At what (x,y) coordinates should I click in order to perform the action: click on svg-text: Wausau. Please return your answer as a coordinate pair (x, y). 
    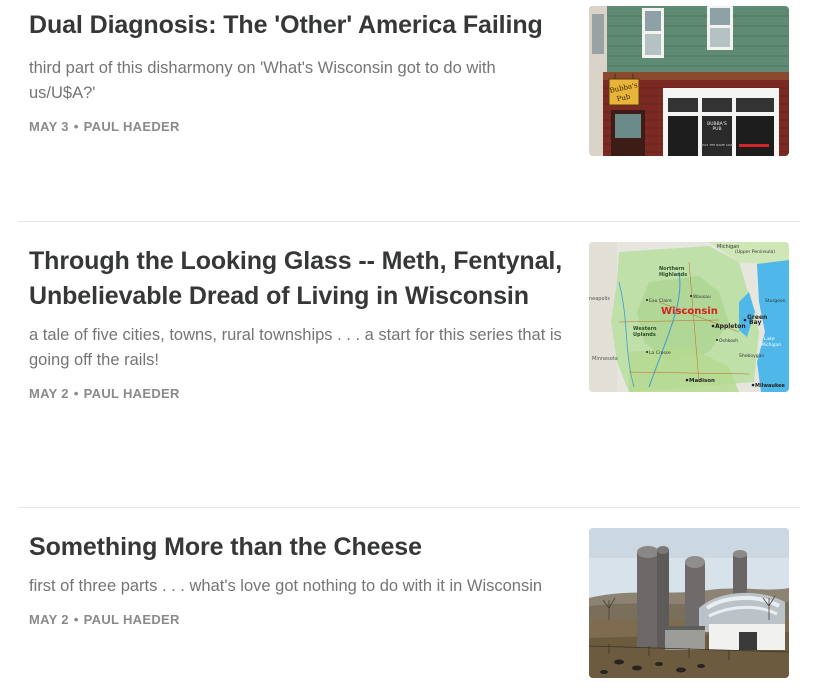
    Looking at the image, I should click on (702, 297).